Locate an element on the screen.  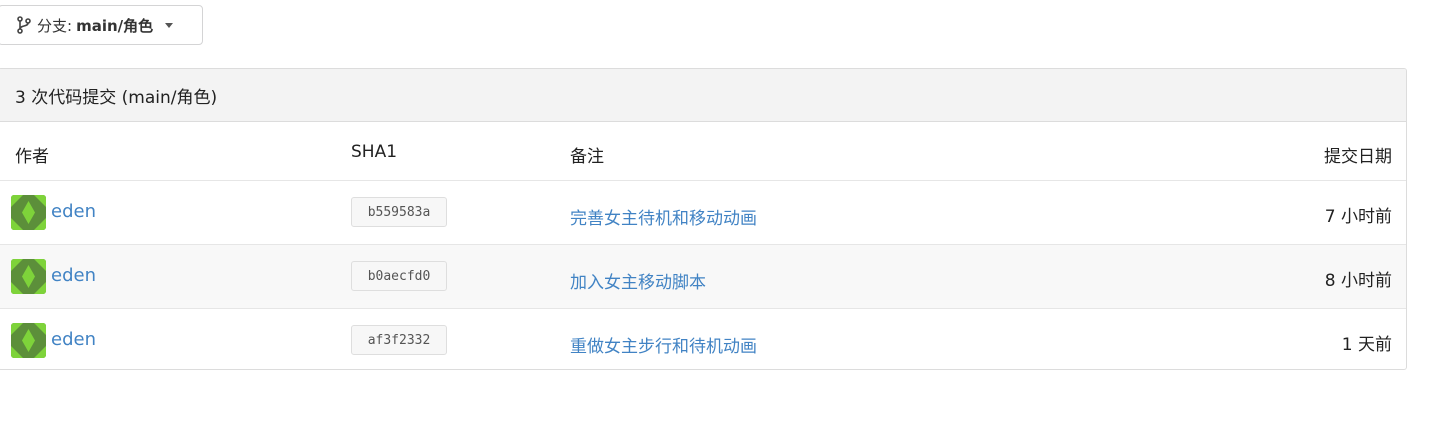
commit-date: 7 小时前 is located at coordinates (1358, 217).